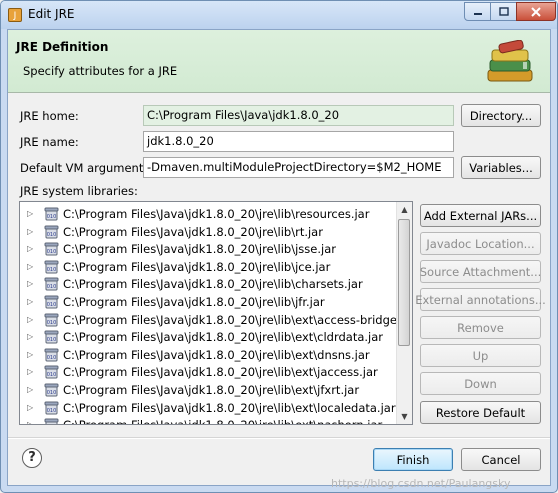  Describe the element at coordinates (32, 458) in the screenshot. I see `help-icon: ?` at that location.